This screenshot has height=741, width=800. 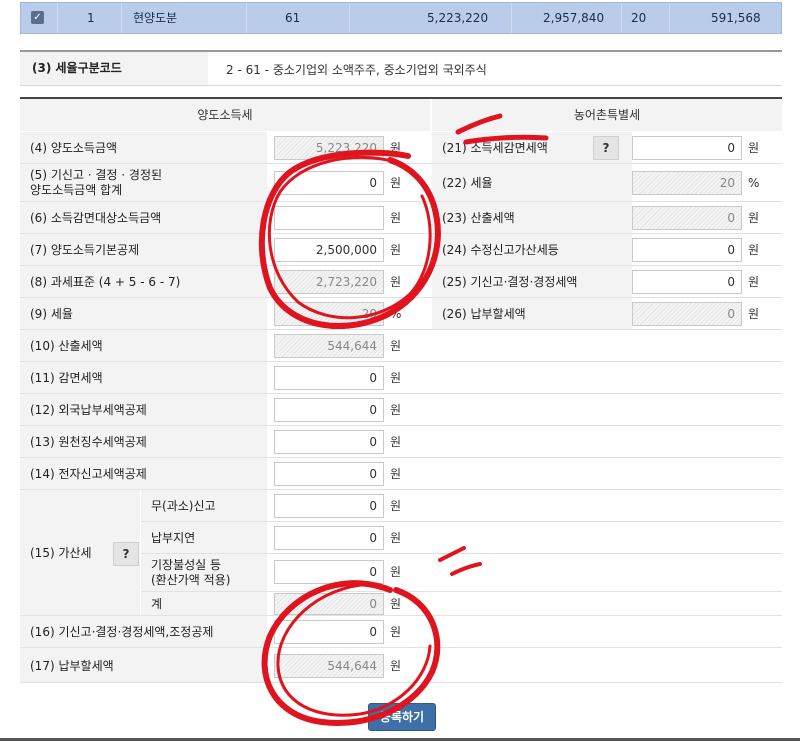 I want to click on row-code: 61, so click(x=293, y=18).